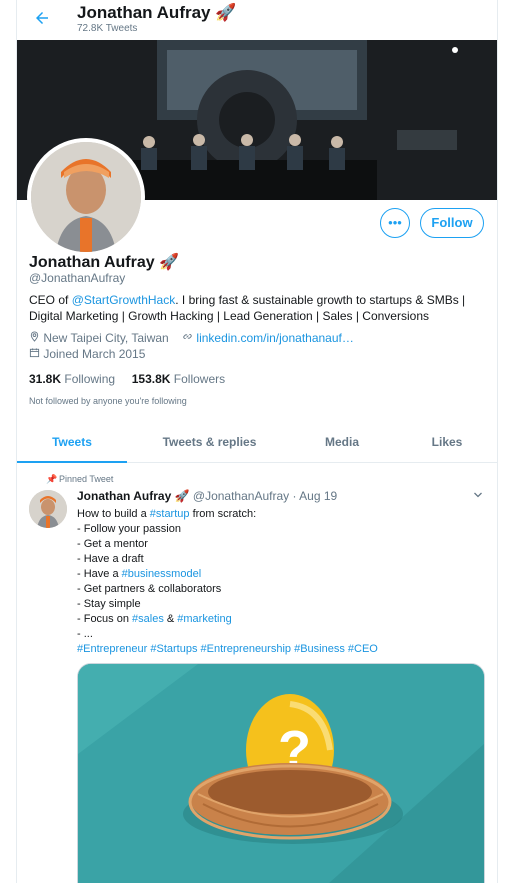  Describe the element at coordinates (478, 496) in the screenshot. I see `chevron-down-icon` at that location.